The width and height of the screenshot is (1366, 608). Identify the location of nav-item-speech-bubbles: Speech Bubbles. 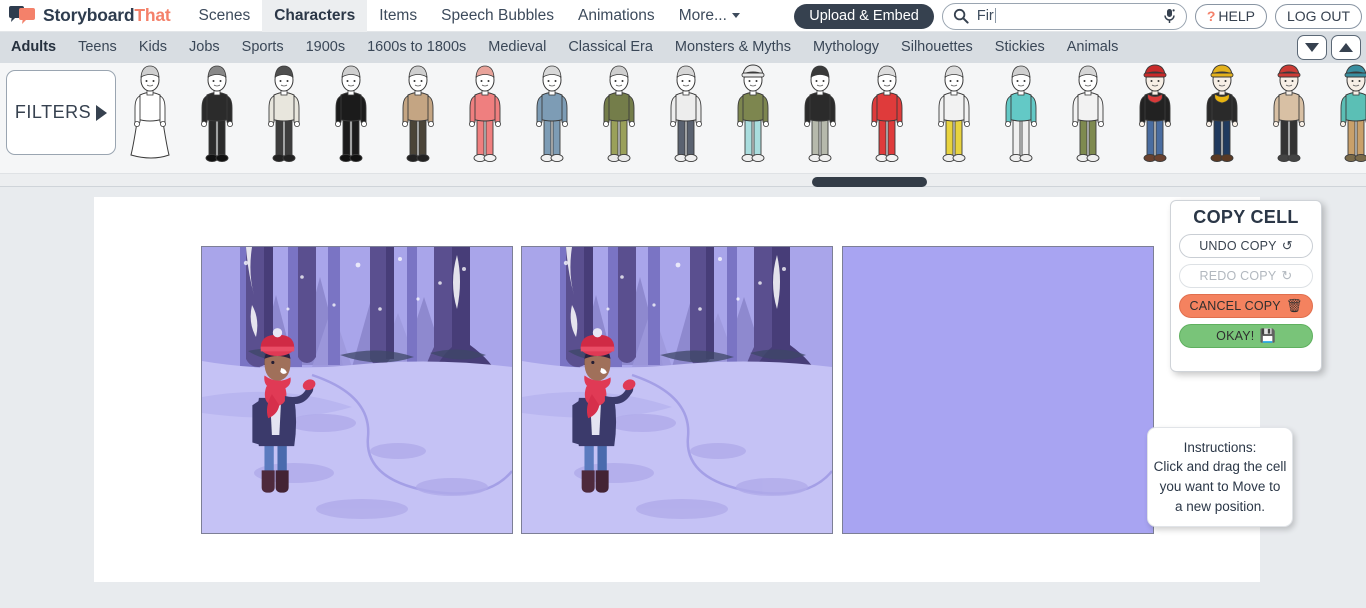
(497, 16).